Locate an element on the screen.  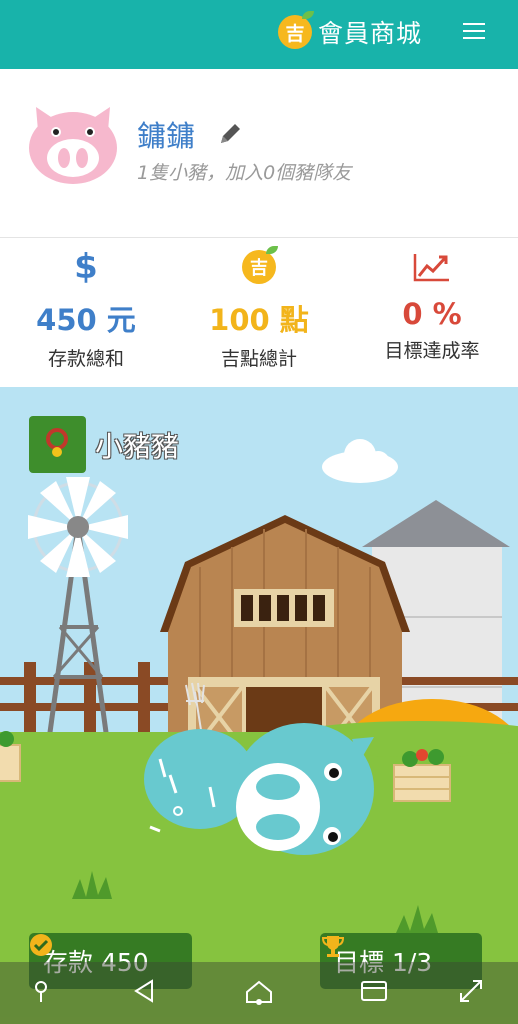
edit-pencil-icon is located at coordinates (230, 134).